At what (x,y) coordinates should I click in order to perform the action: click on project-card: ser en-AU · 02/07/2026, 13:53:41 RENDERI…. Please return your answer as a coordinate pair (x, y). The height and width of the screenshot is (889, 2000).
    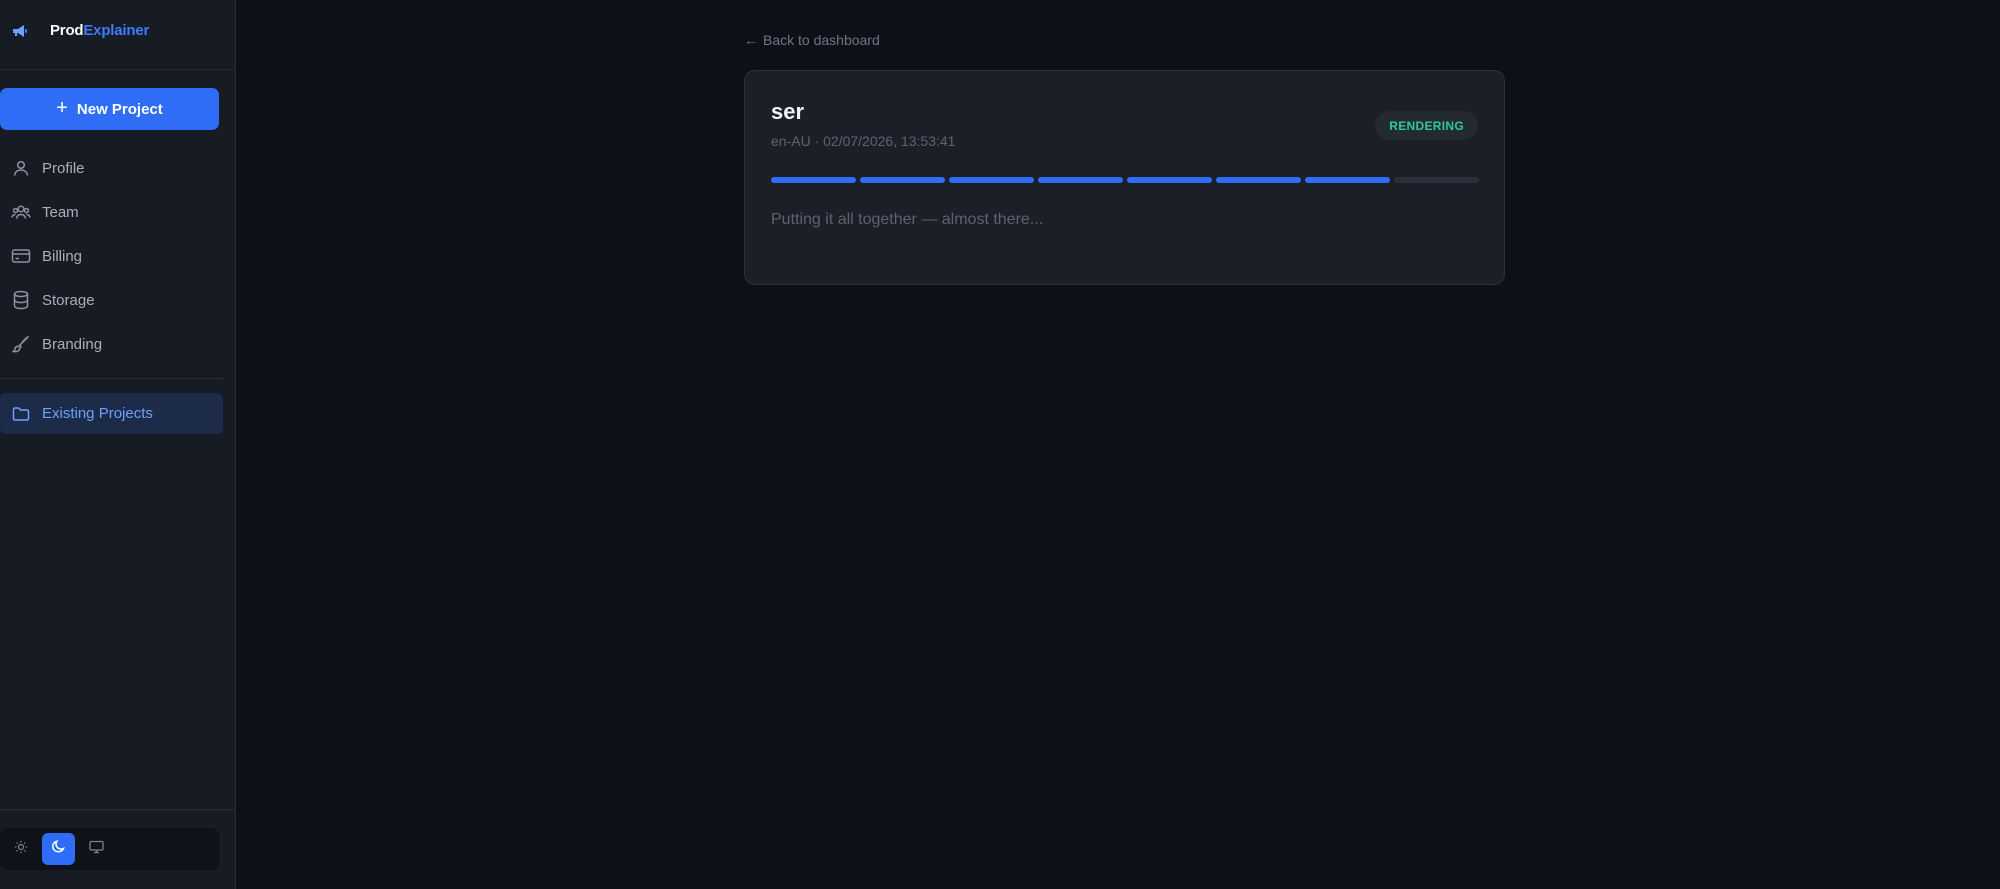
    Looking at the image, I should click on (1124, 177).